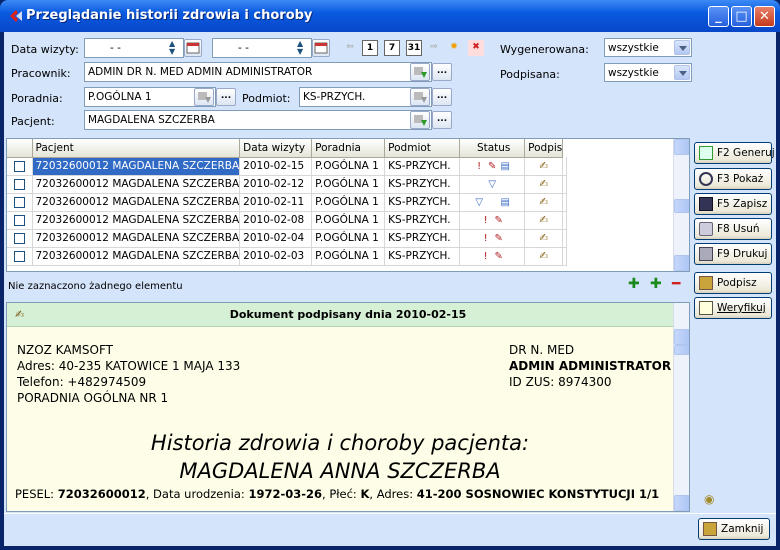  Describe the element at coordinates (734, 153) in the screenshot. I see `generate-button: F2 Generuj` at that location.